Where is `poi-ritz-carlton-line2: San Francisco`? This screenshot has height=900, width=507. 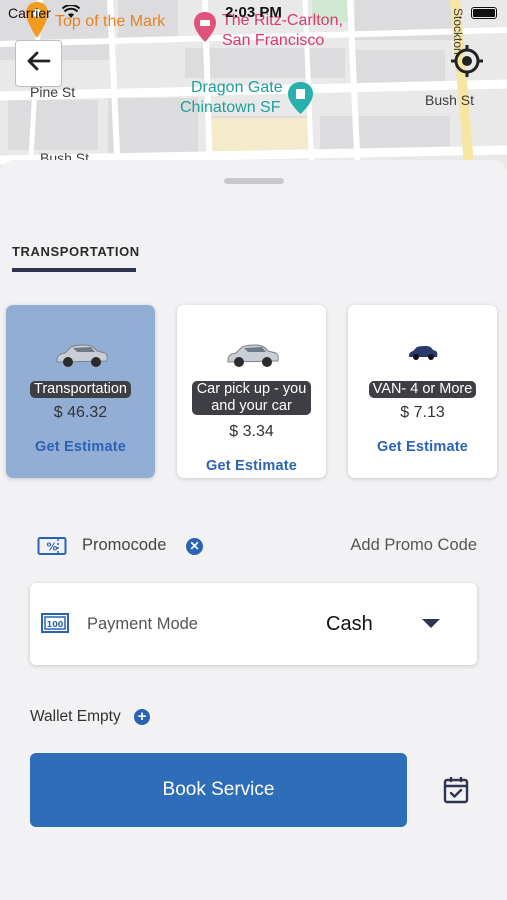
poi-ritz-carlton-line2: San Francisco is located at coordinates (273, 40).